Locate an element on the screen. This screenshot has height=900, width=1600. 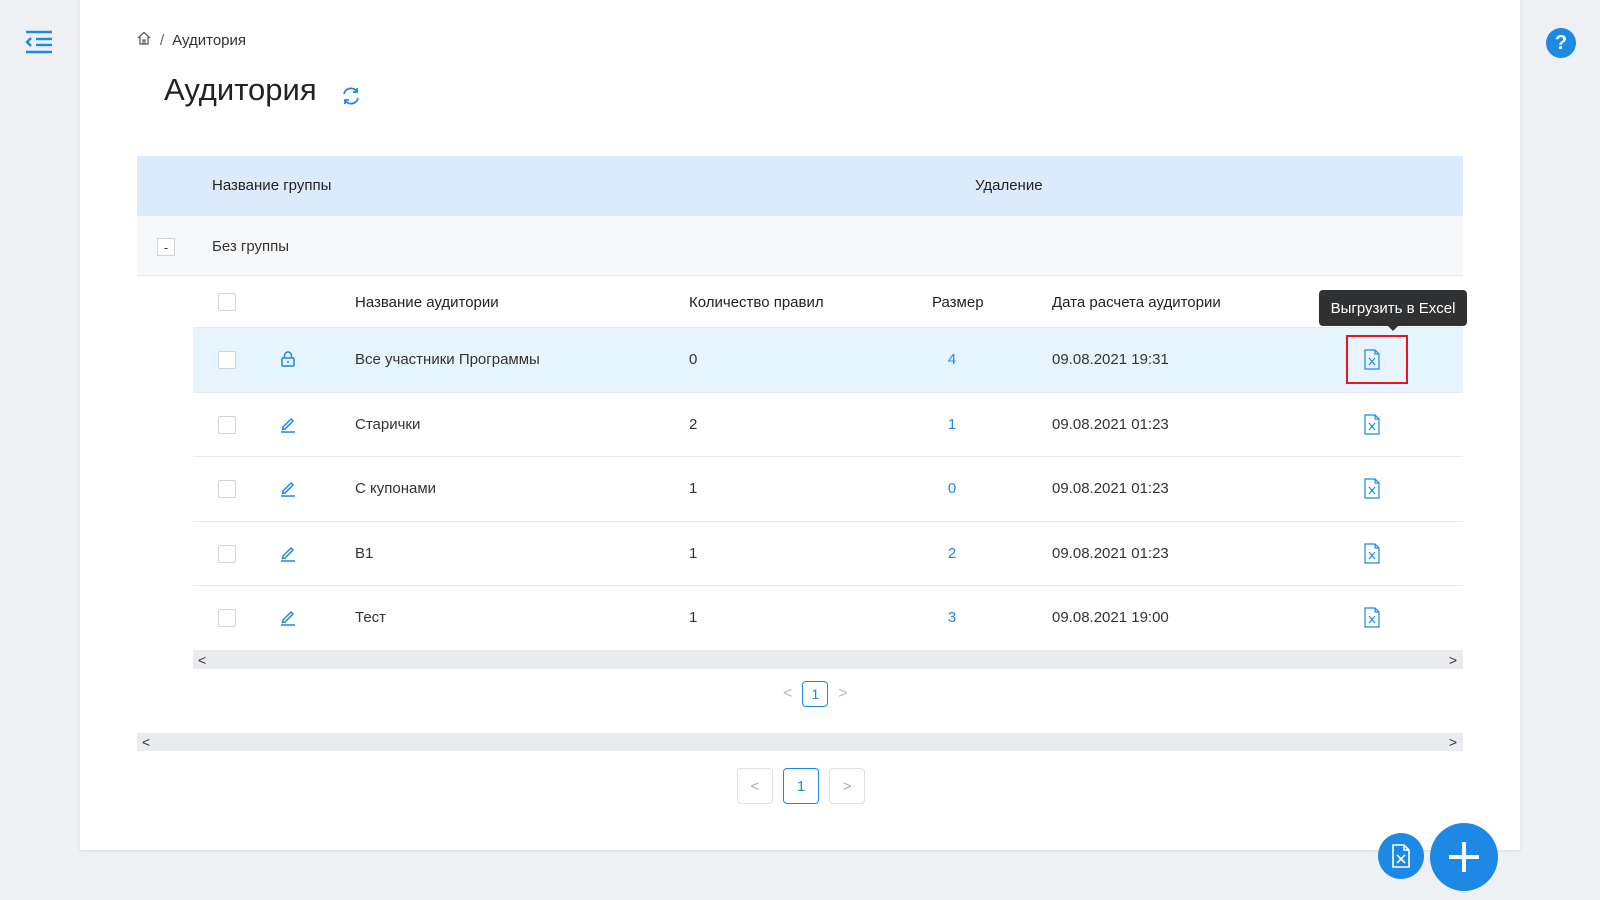
column-header-calc-date: Дата расчета аудитории is located at coordinates (1136, 302).